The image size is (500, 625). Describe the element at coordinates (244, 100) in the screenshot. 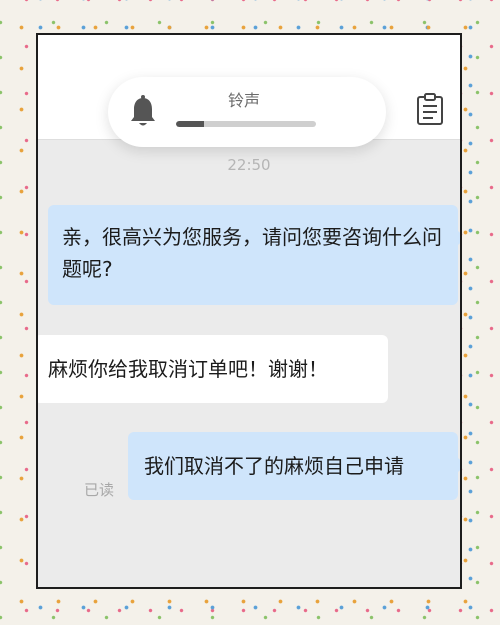

I see `ringtone-label: 铃声` at that location.